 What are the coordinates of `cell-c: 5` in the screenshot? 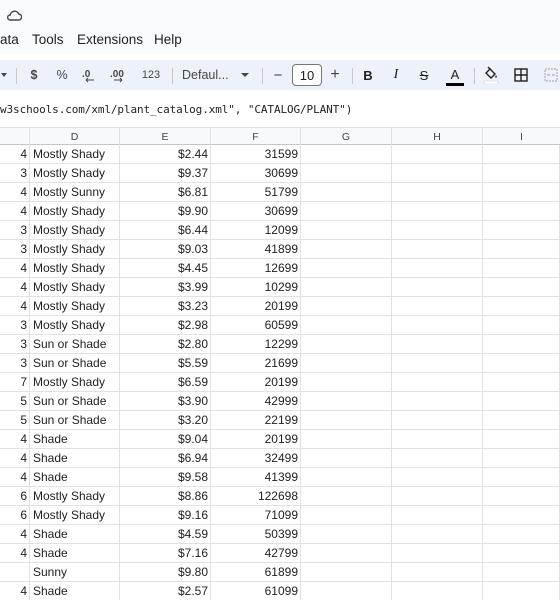 It's located at (15, 420).